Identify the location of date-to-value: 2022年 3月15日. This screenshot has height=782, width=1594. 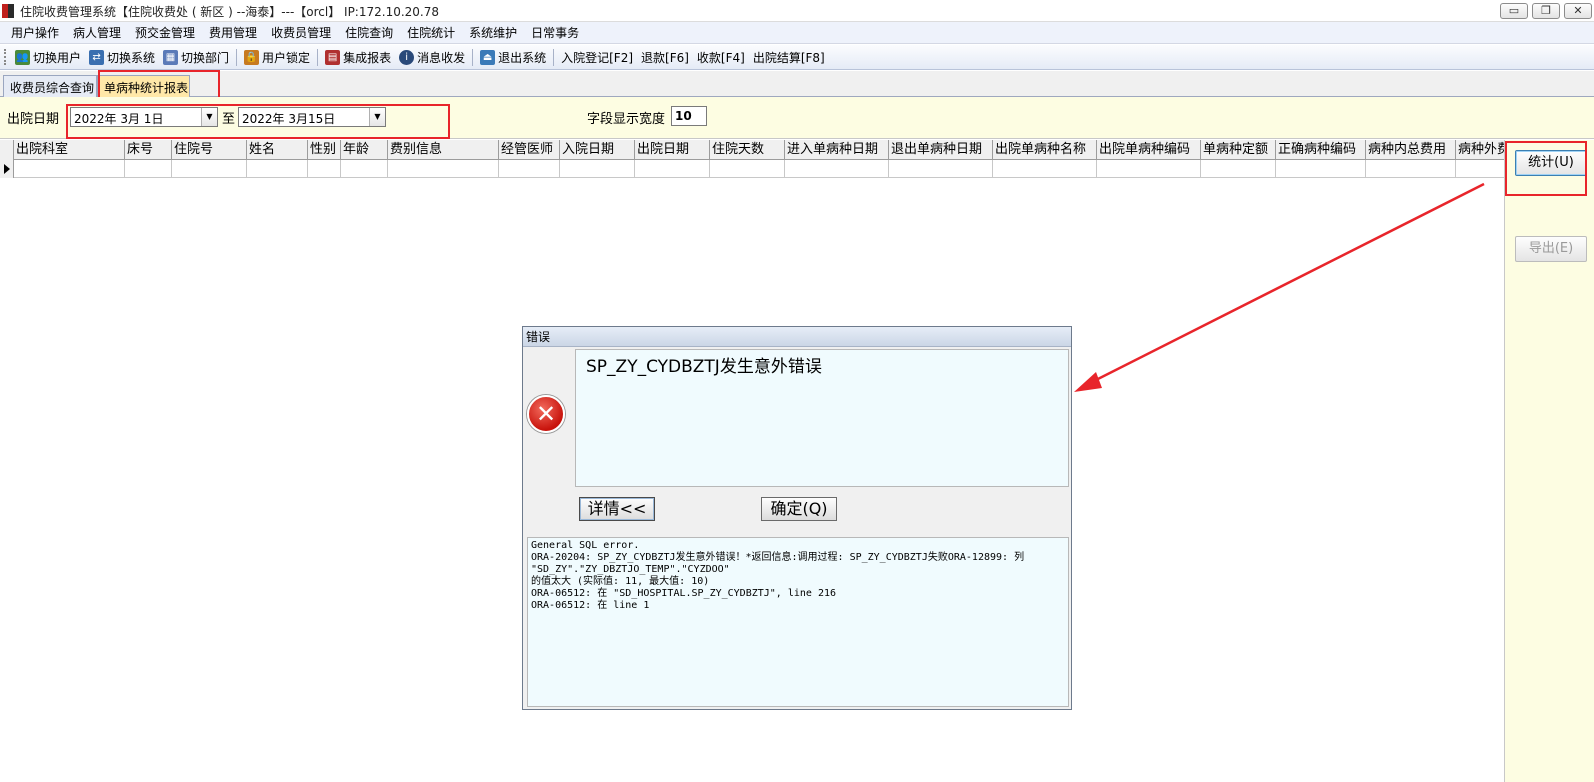
(289, 119).